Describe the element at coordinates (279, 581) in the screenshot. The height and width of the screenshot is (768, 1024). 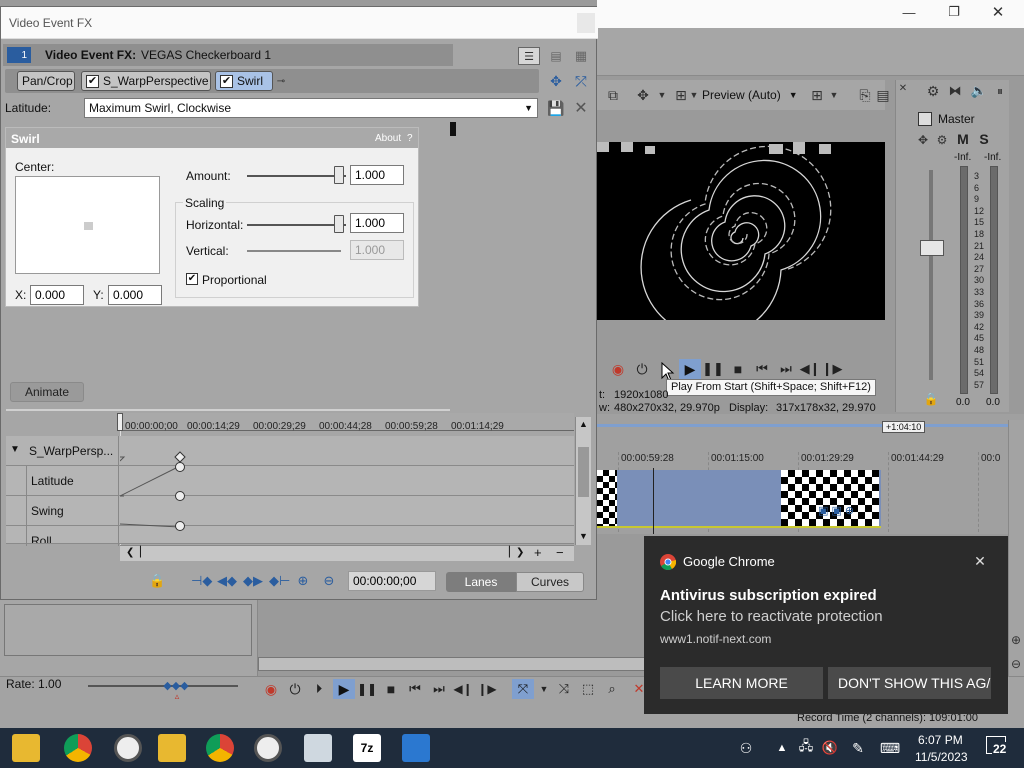
I see `last-keyframe-icon: ◆⊢` at that location.